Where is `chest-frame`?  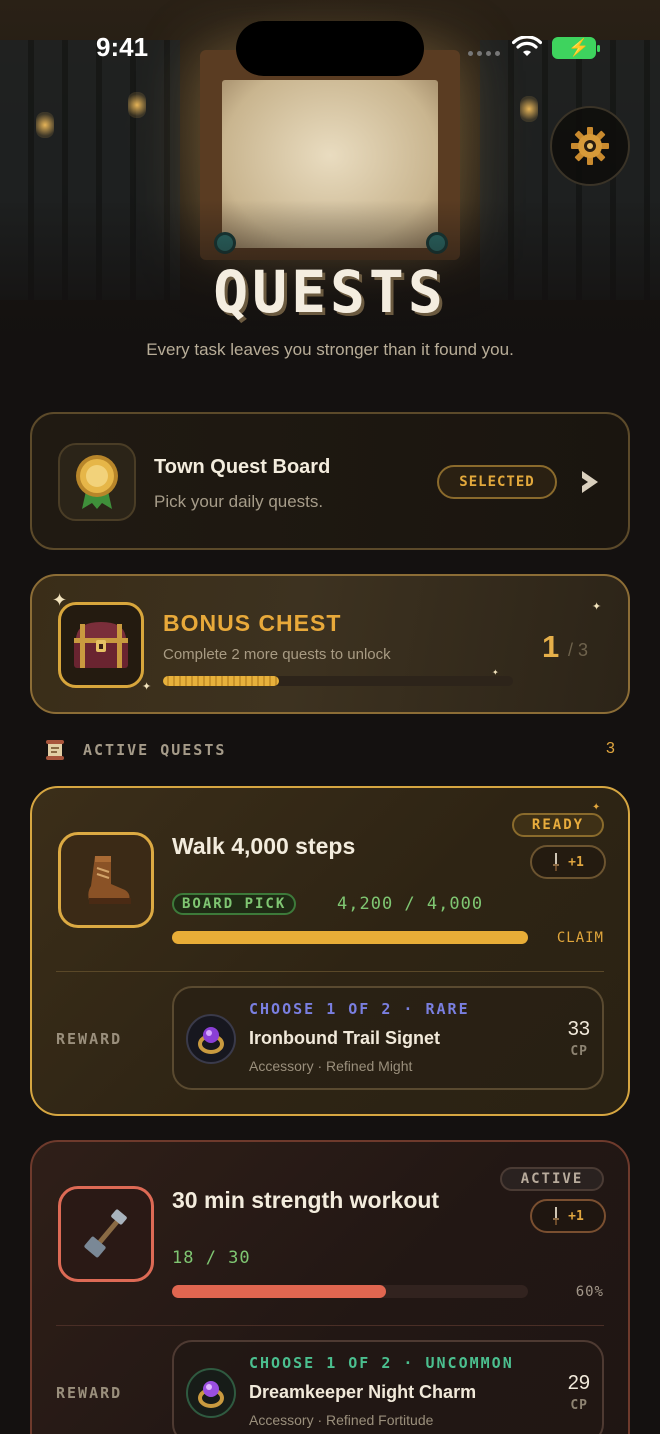 chest-frame is located at coordinates (101, 645).